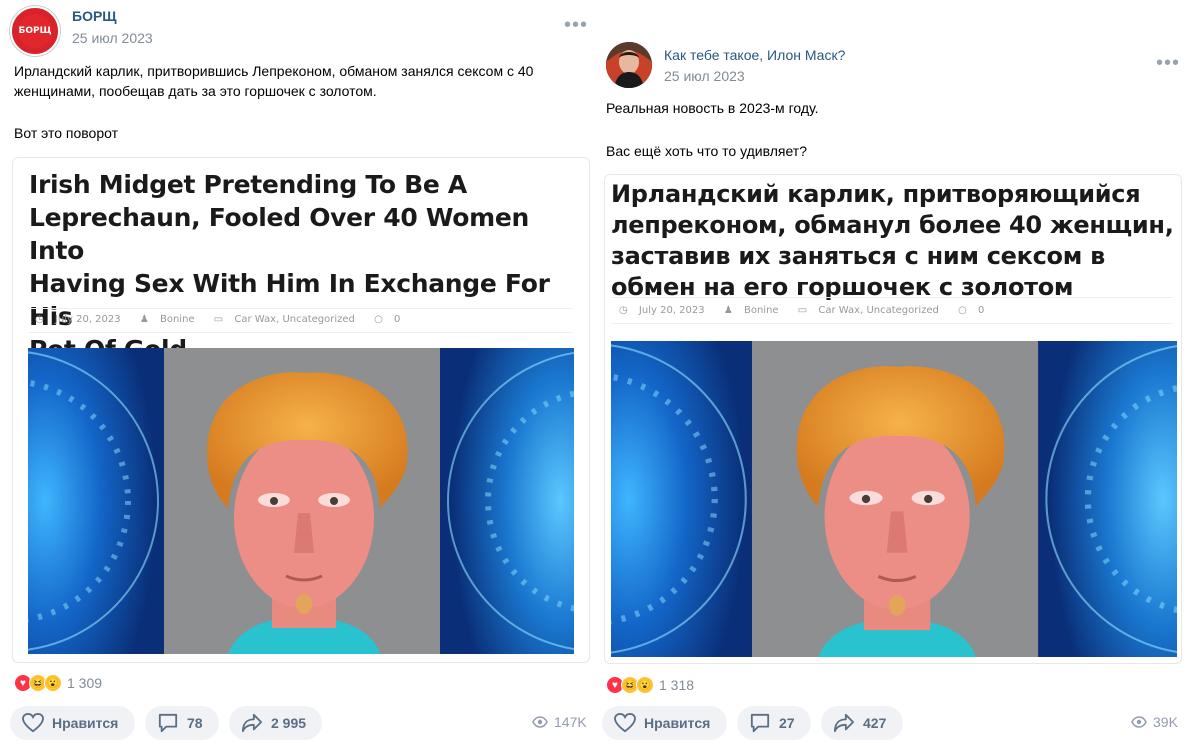  What do you see at coordinates (876, 194) in the screenshot?
I see `headline-line: Ирландский карлик, притворяющийся` at bounding box center [876, 194].